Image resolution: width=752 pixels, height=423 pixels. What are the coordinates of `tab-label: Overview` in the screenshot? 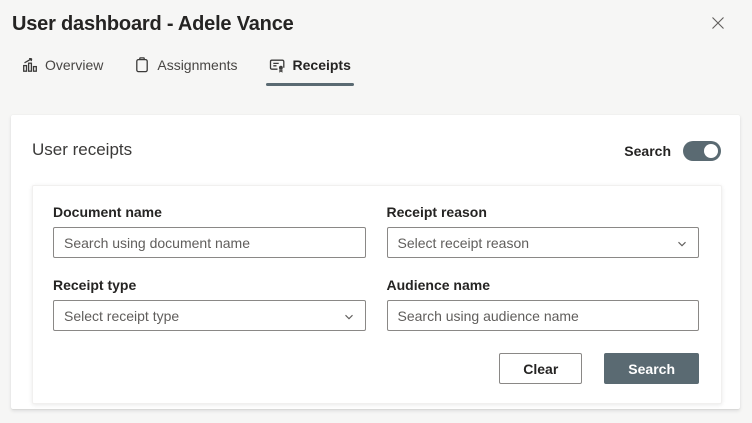 It's located at (74, 65).